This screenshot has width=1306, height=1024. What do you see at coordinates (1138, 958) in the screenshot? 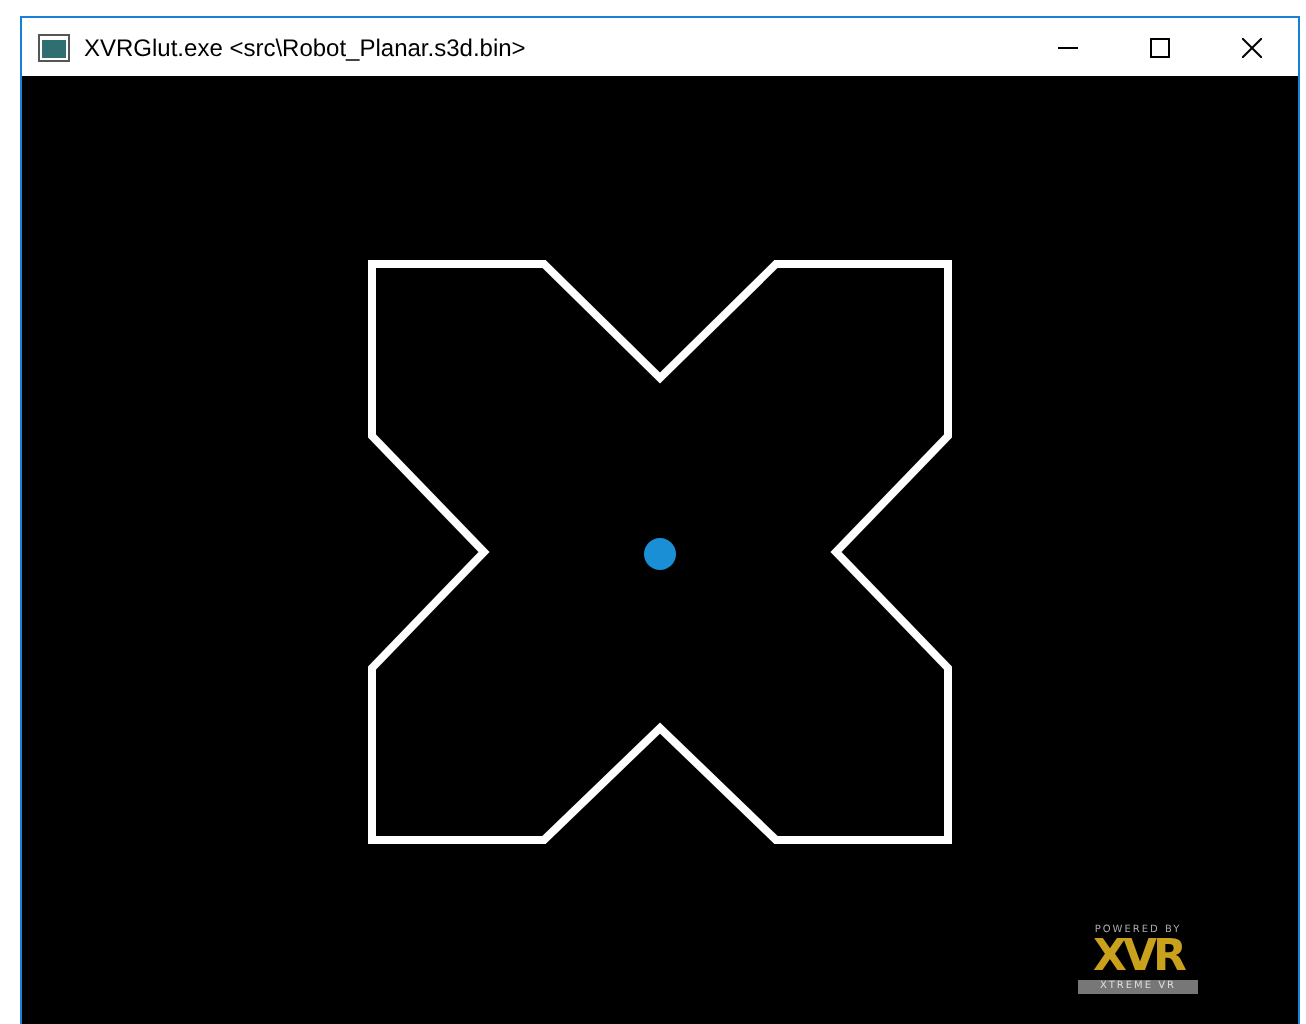
I see `logo-mark: XVR` at bounding box center [1138, 958].